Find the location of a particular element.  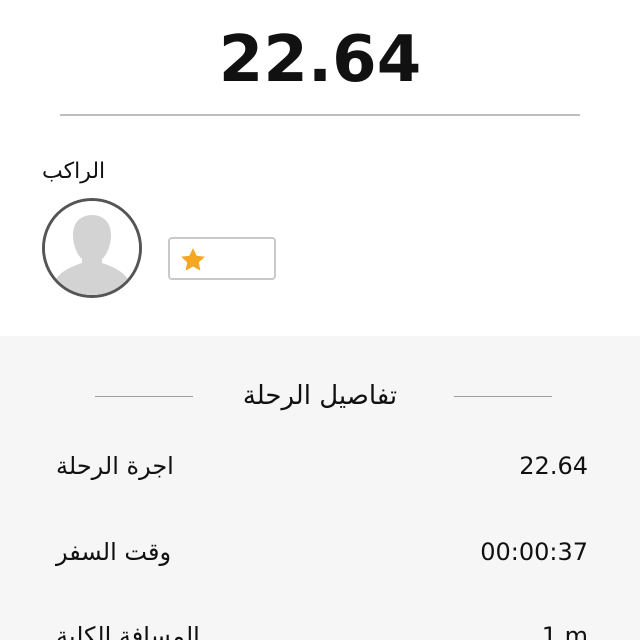

title-divider-right is located at coordinates (503, 396).